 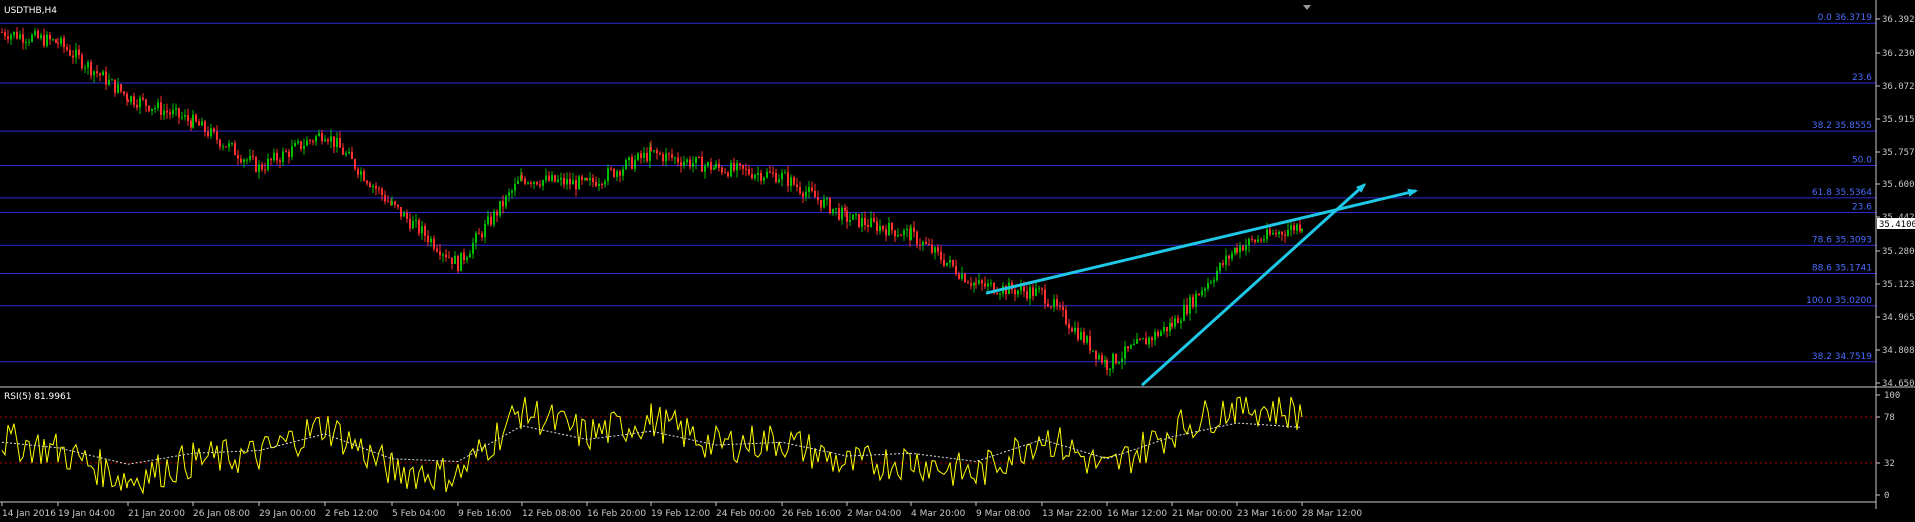 What do you see at coordinates (1862, 208) in the screenshot?
I see `fib-level-label: 23.6` at bounding box center [1862, 208].